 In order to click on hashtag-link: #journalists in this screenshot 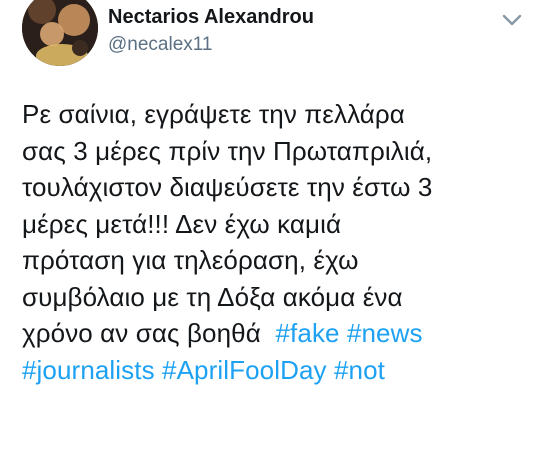, I will do `click(88, 370)`.